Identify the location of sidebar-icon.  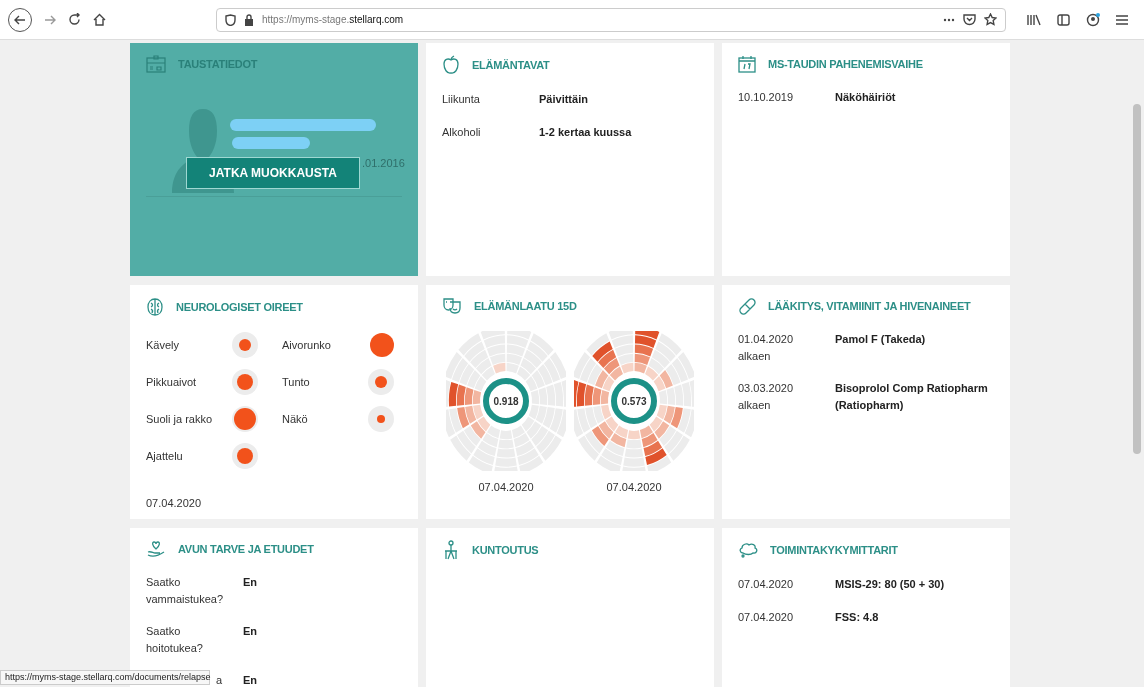
(1063, 19).